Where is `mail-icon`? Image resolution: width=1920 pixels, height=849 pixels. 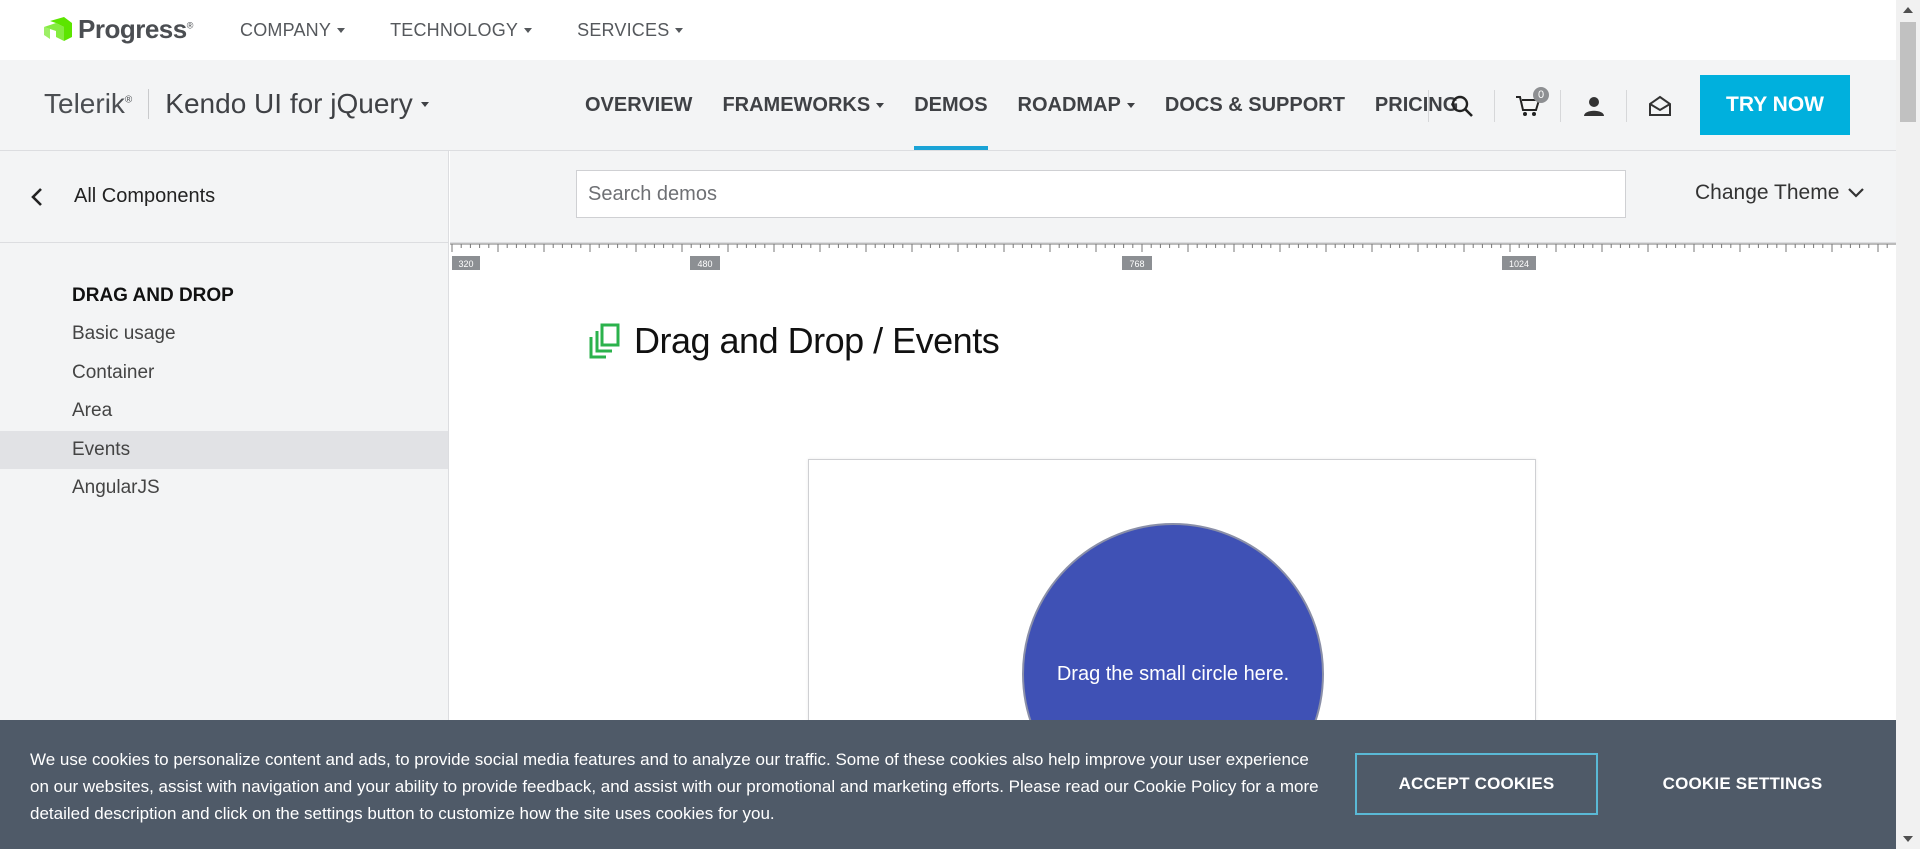
mail-icon is located at coordinates (1659, 105).